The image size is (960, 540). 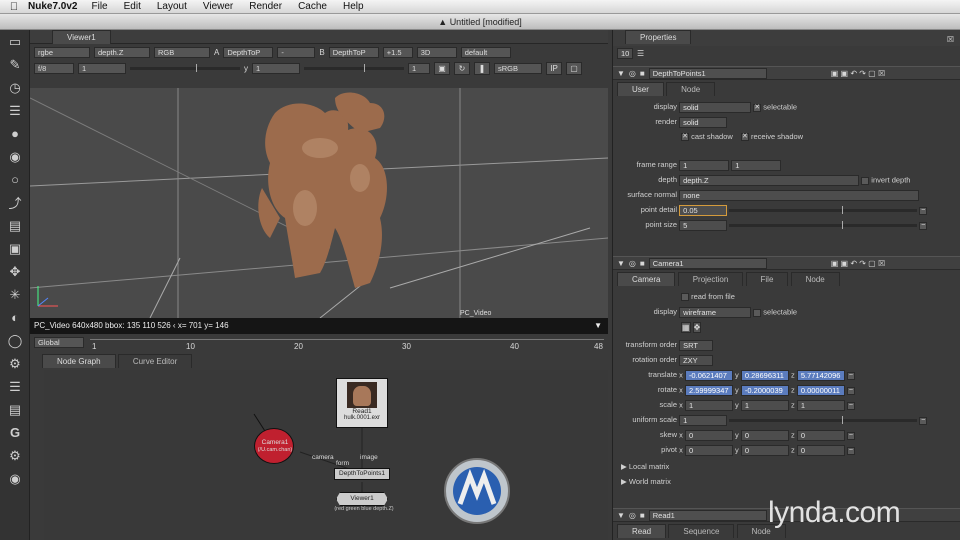 What do you see at coordinates (923, 225) in the screenshot?
I see `point-size-anim-icon: ~` at bounding box center [923, 225].